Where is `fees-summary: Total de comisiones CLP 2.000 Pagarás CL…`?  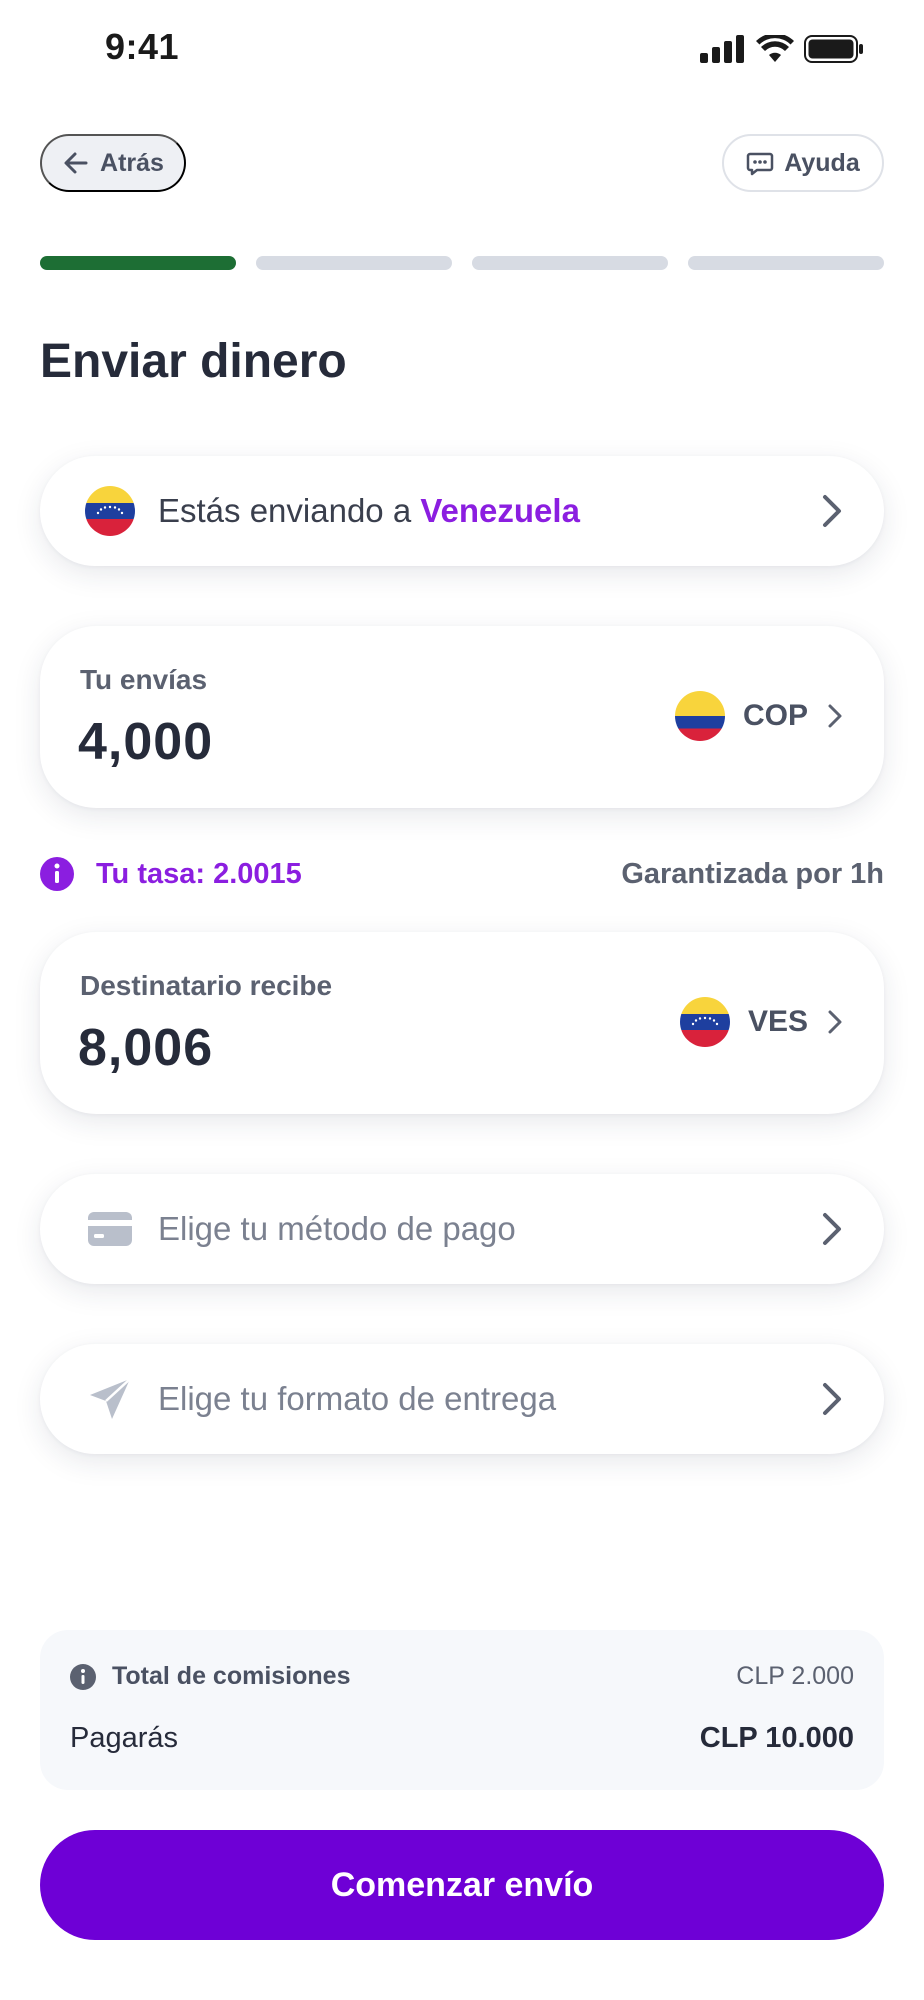 fees-summary: Total de comisiones CLP 2.000 Pagarás CL… is located at coordinates (462, 1710).